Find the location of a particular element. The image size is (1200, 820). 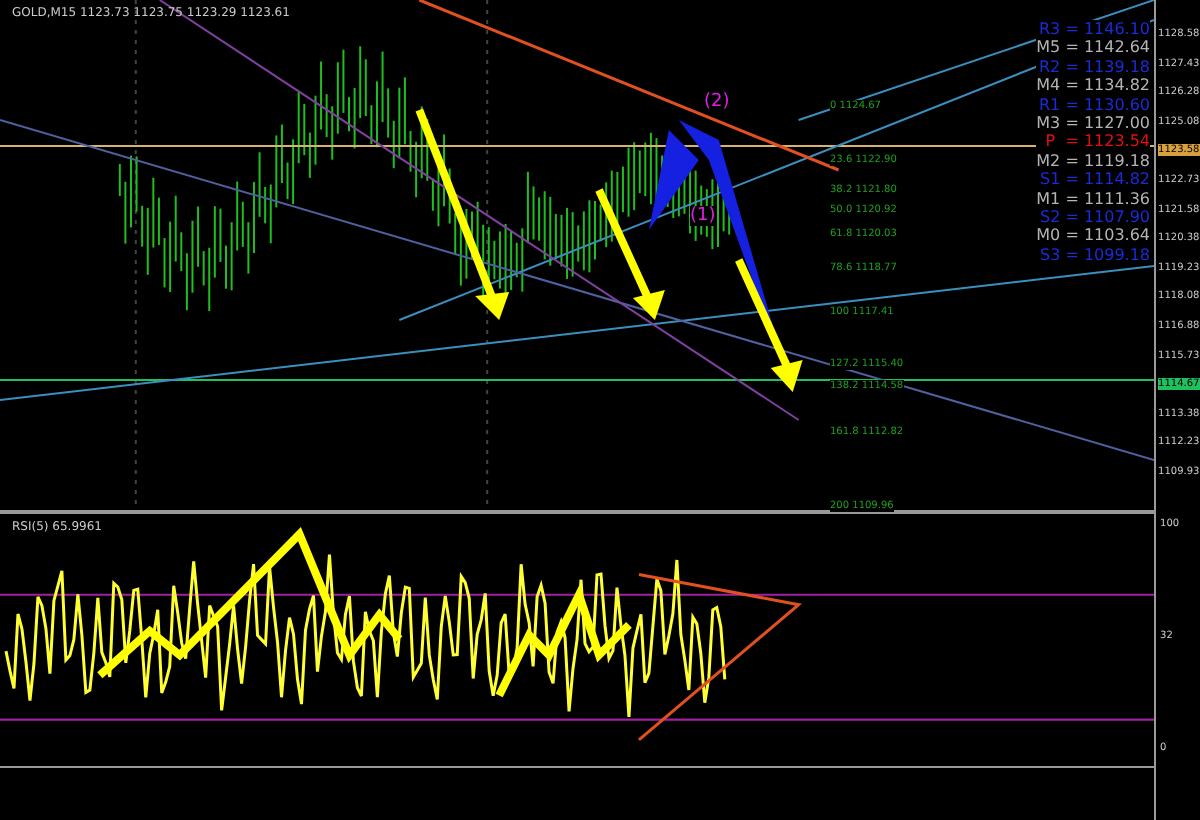

pivot-level-label: M5 = 1142.64 is located at coordinates (1093, 48).